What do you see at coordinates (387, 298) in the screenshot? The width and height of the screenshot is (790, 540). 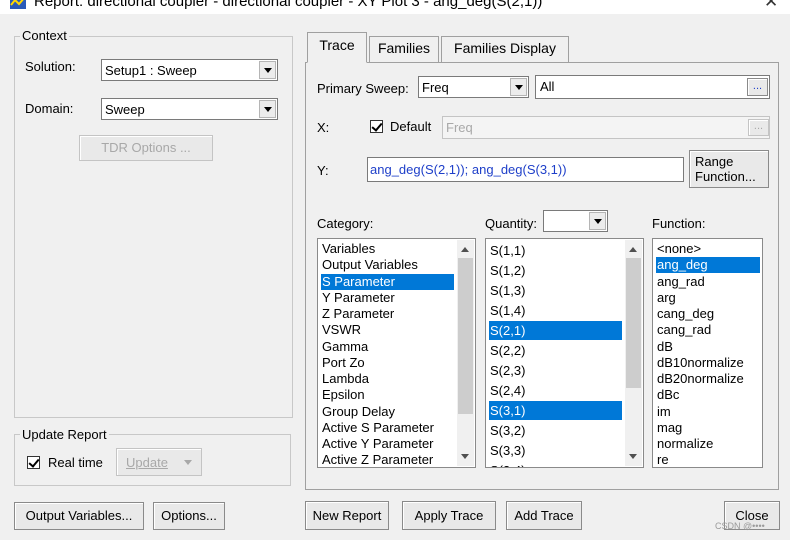 I see `list-item: Y Parameter` at bounding box center [387, 298].